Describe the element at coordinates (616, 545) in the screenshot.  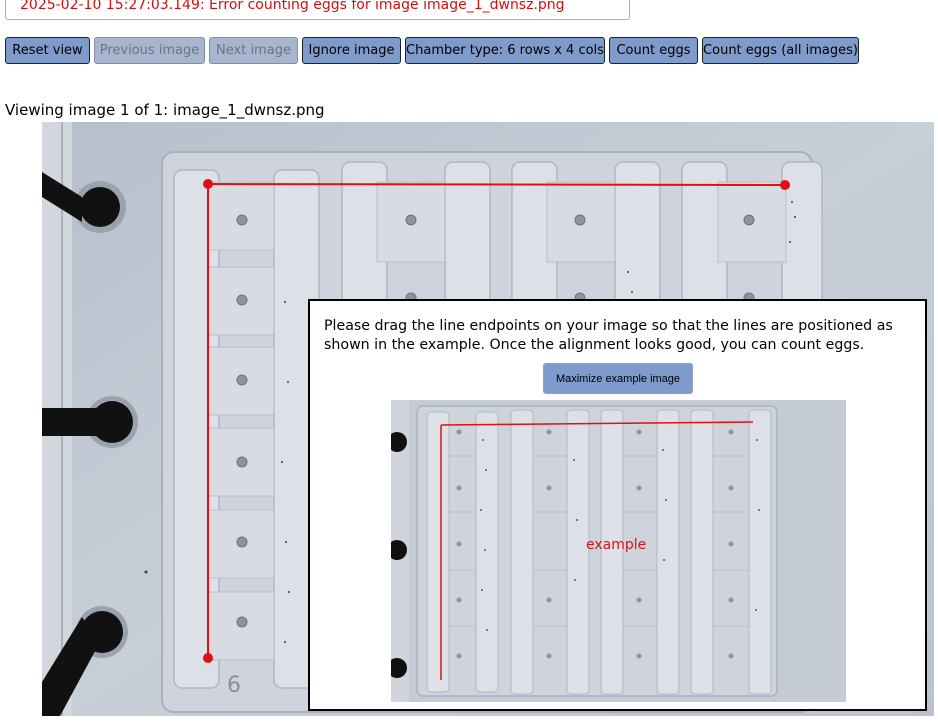
I see `example-label: example` at that location.